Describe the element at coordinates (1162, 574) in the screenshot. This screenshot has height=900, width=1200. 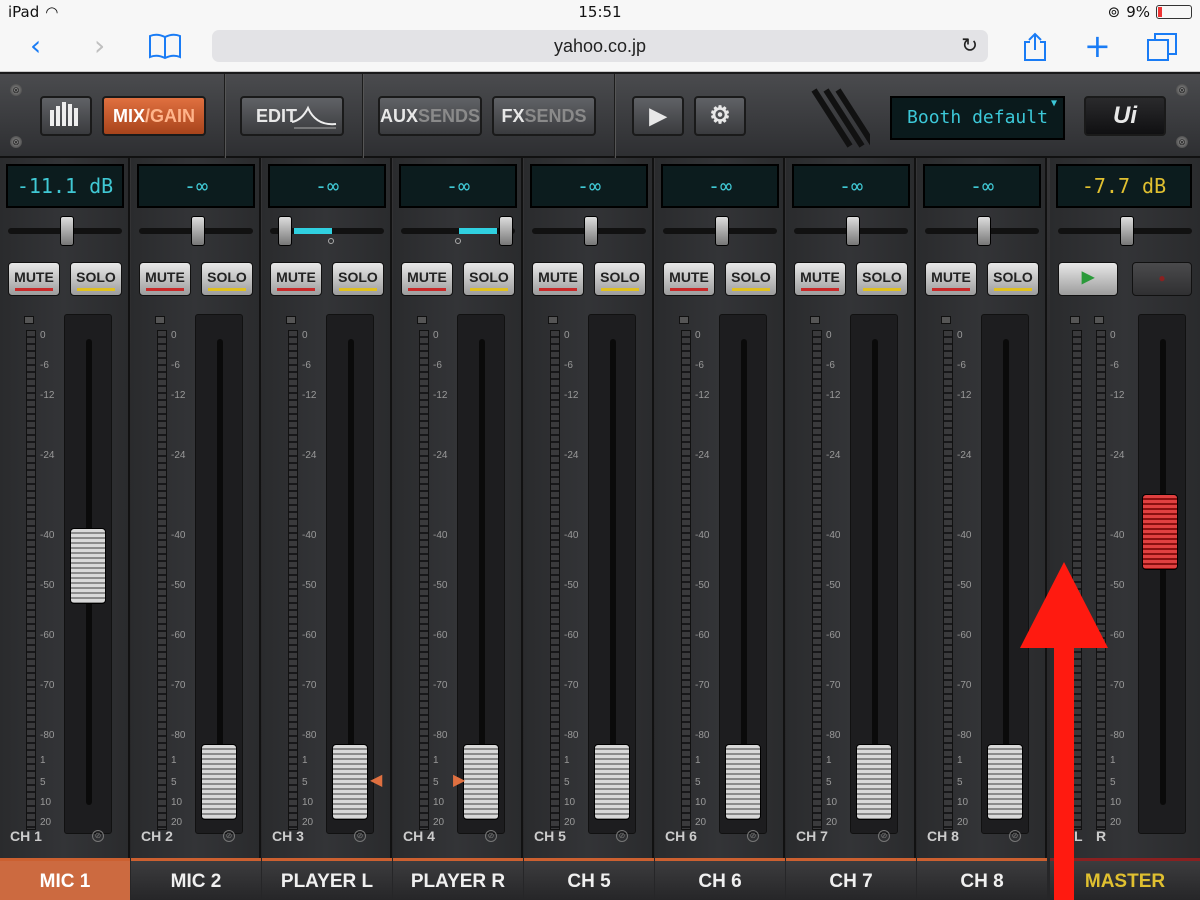
I see `master-fader-track` at that location.